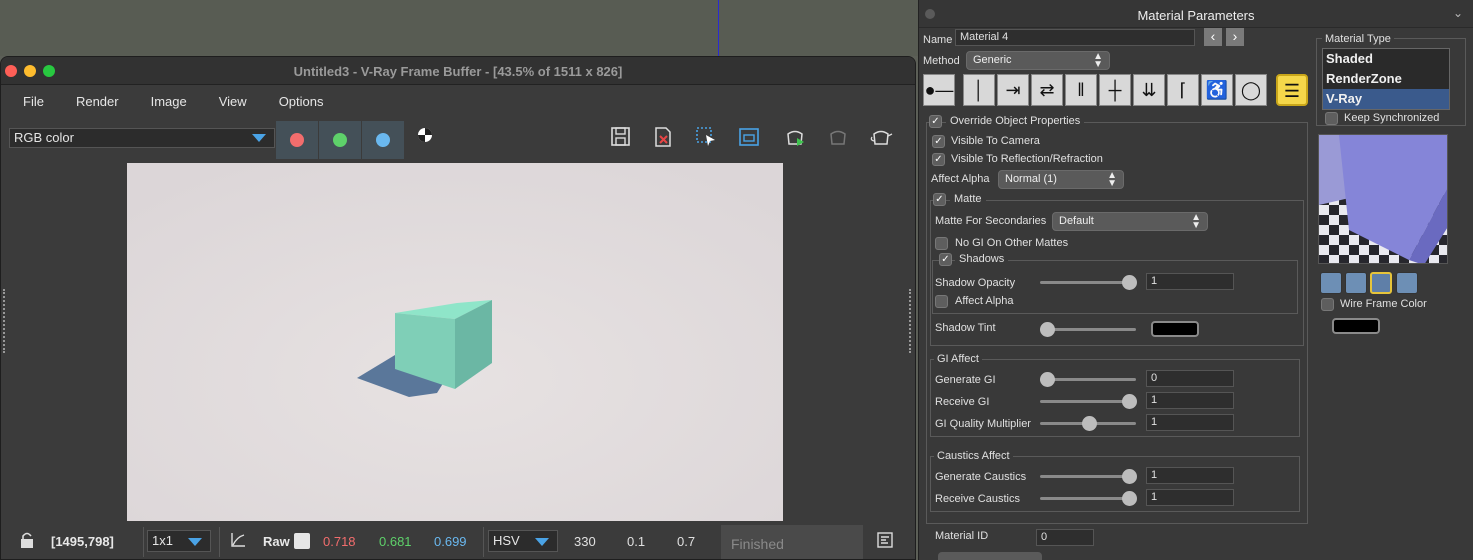  I want to click on matte-secondaries-select: Default ▲ ▼, so click(1130, 221).